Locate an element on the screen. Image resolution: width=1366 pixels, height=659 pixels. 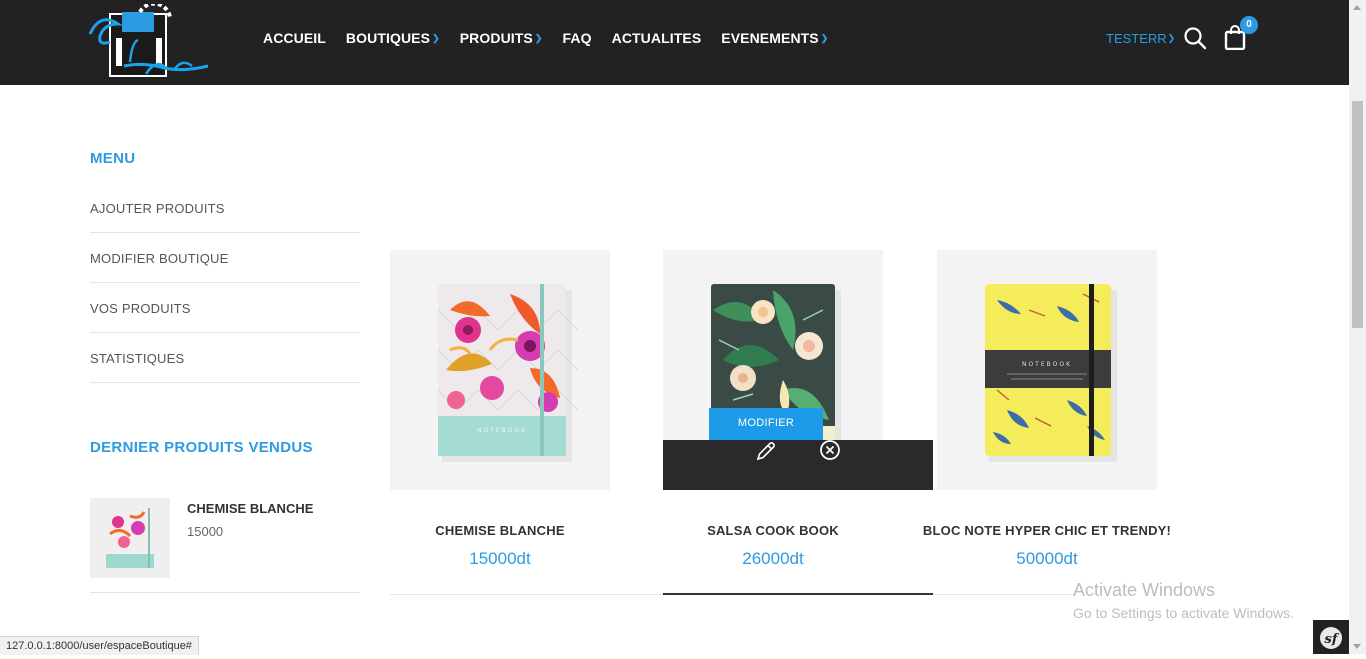
nav-label: EVENEMENTS is located at coordinates (770, 38).